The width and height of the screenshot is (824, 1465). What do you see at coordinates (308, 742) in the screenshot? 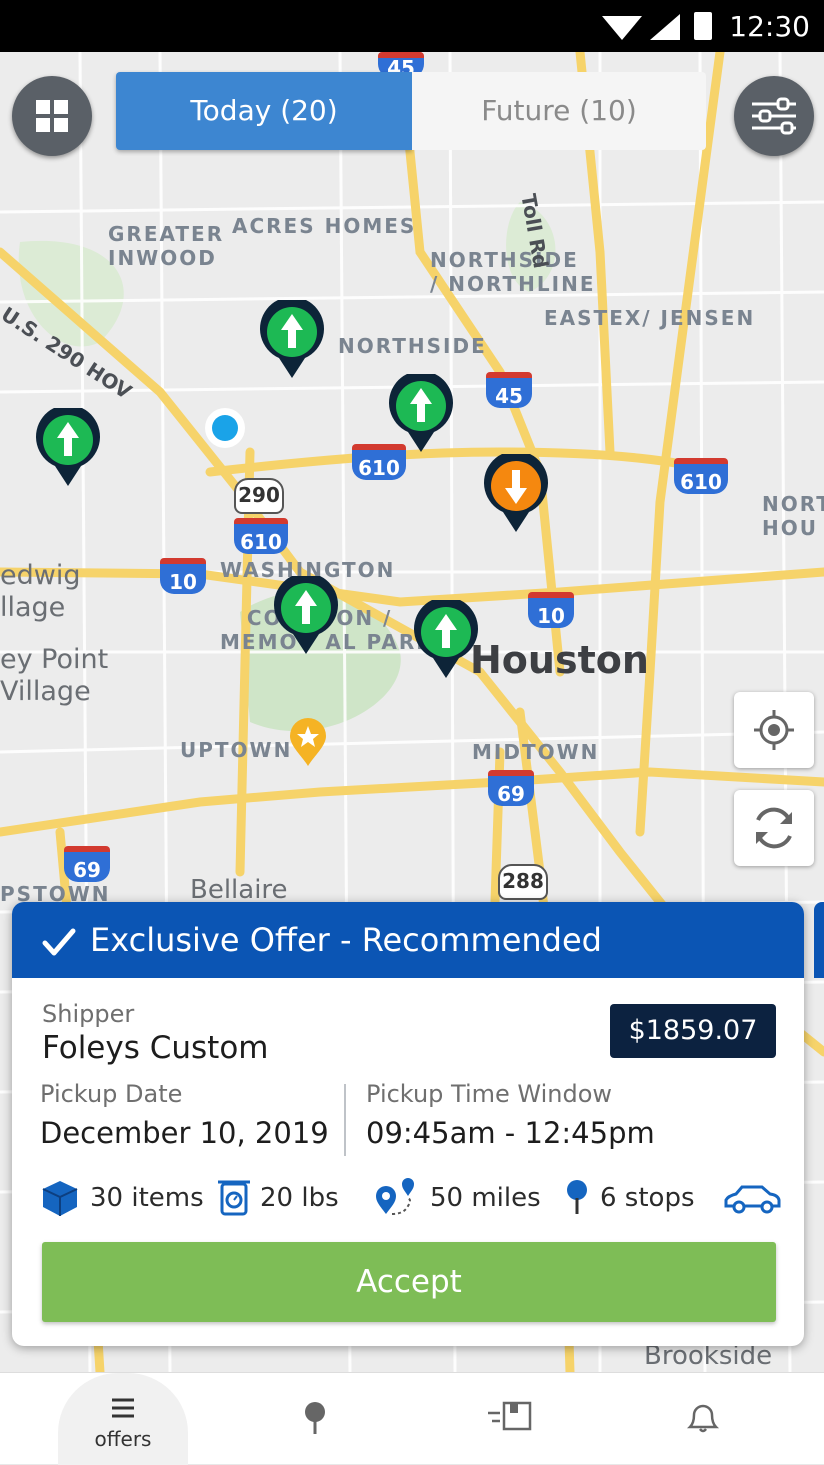
I see `star-marker-icon` at bounding box center [308, 742].